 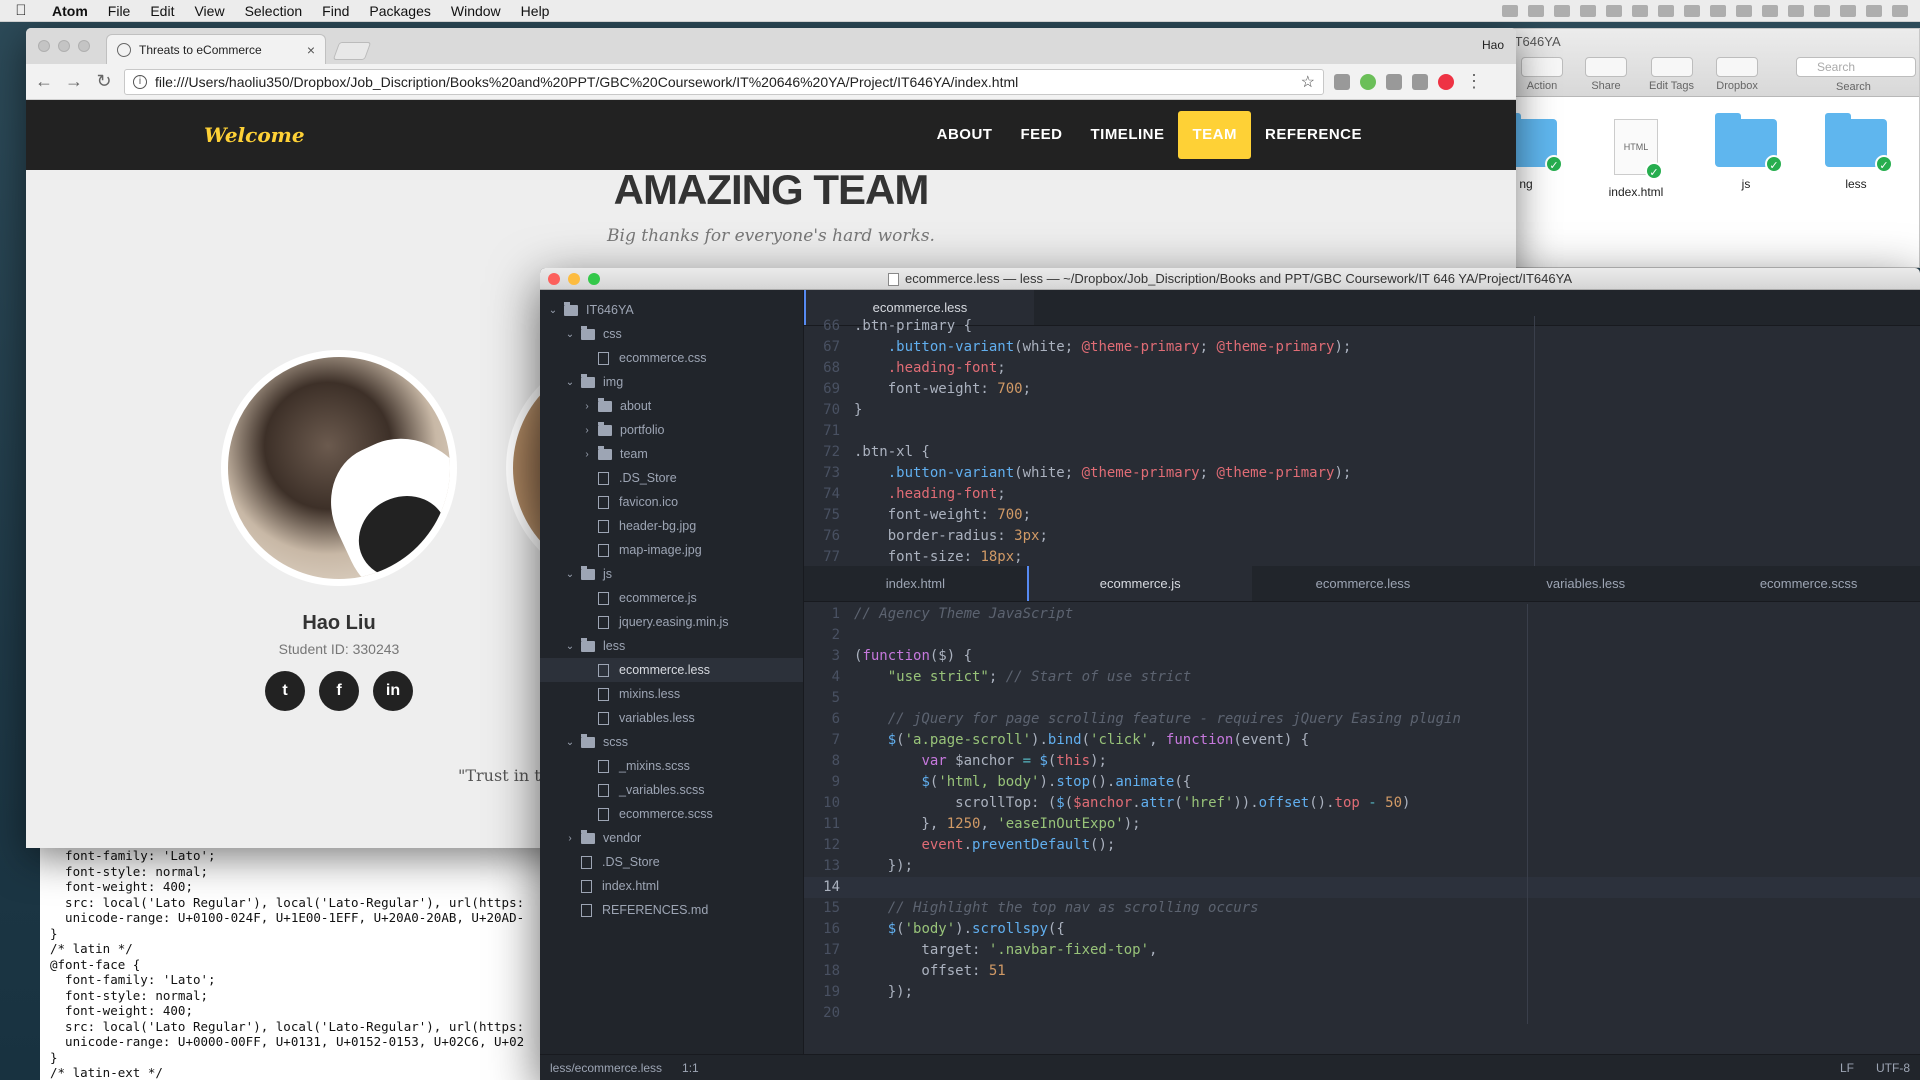 What do you see at coordinates (64, 46) in the screenshot?
I see `minimize-window-button` at bounding box center [64, 46].